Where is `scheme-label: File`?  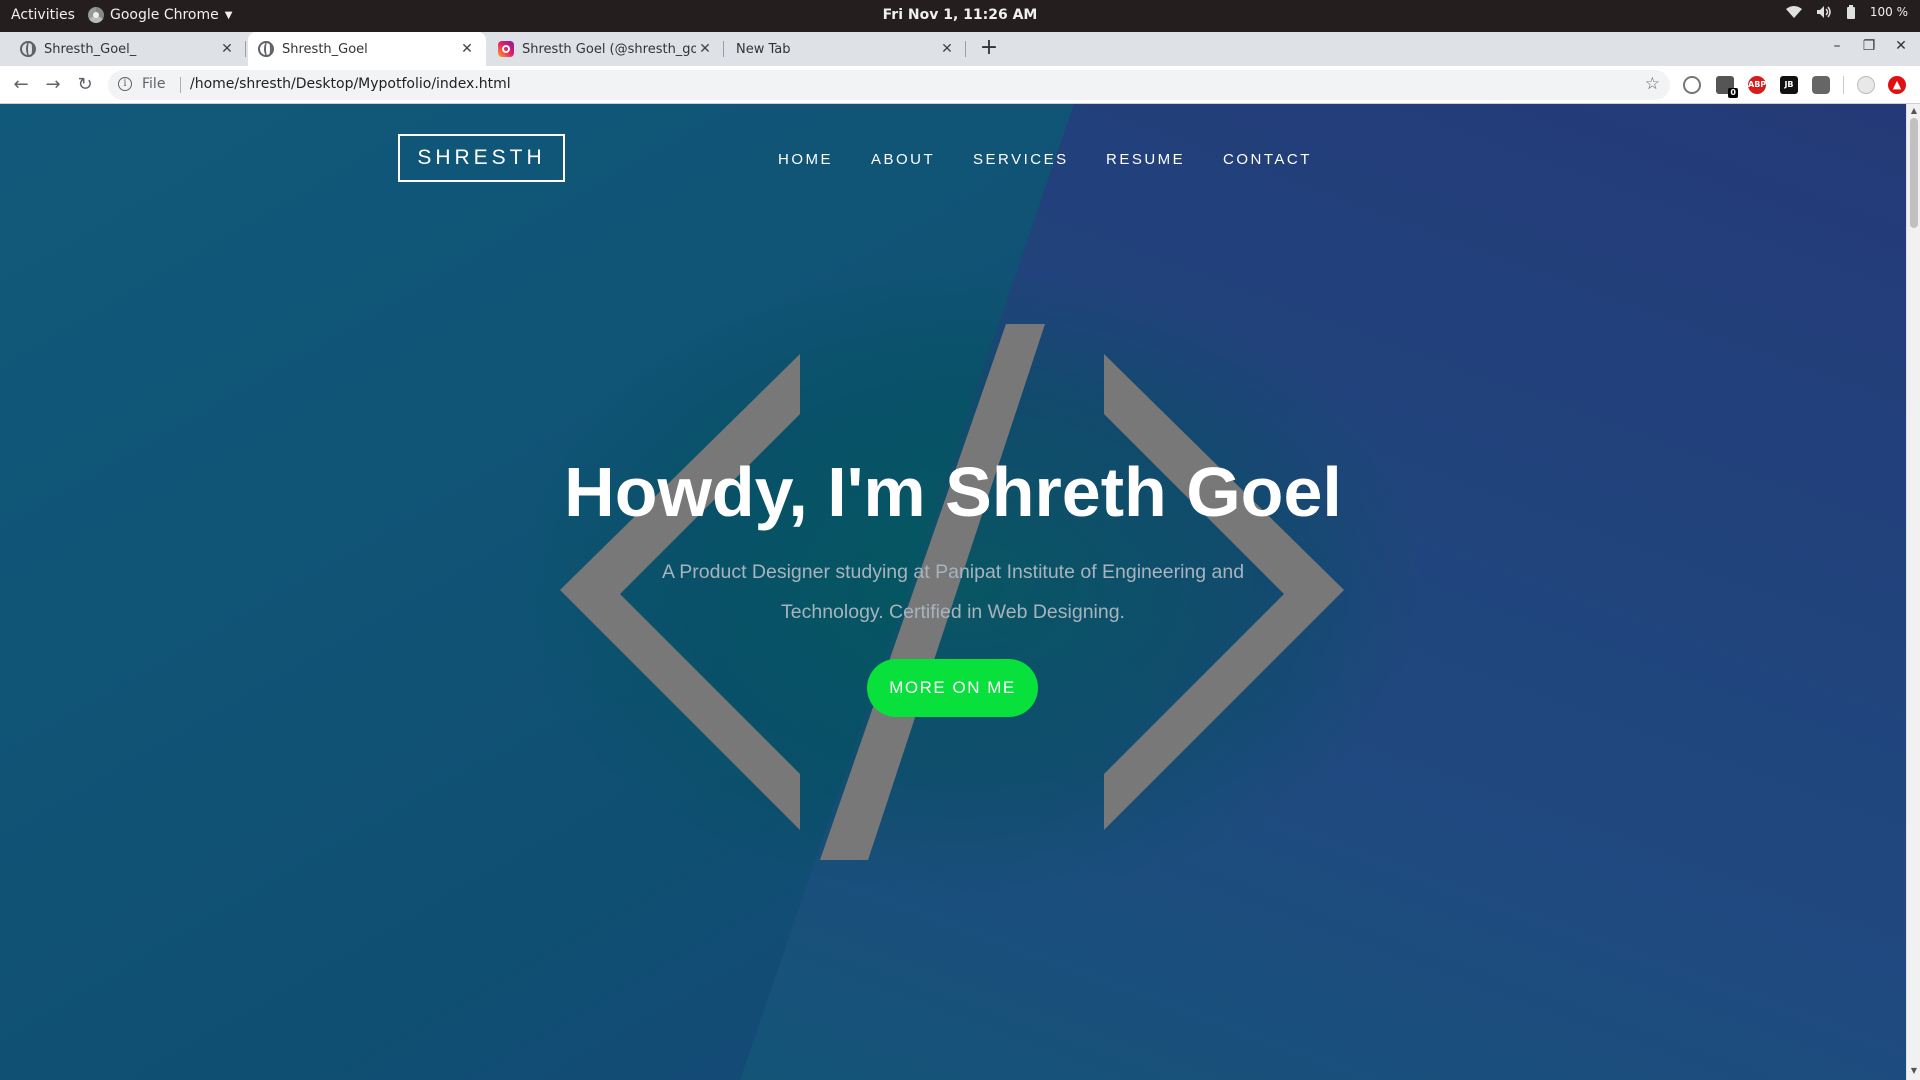 scheme-label: File is located at coordinates (154, 84).